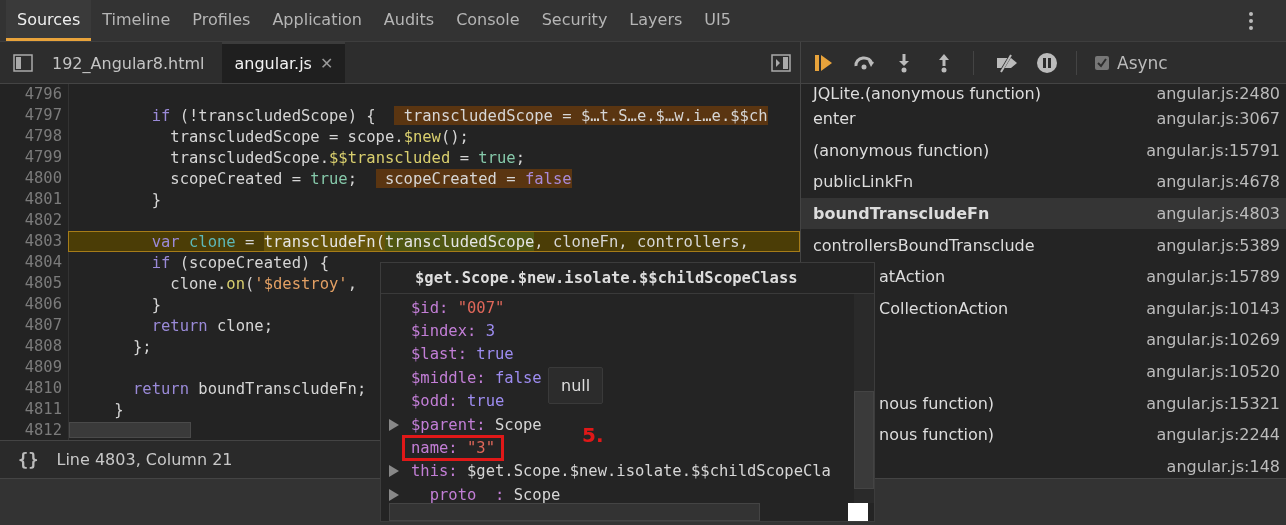 The width and height of the screenshot is (1286, 525). I want to click on function-name: (anonymous function), so click(901, 150).